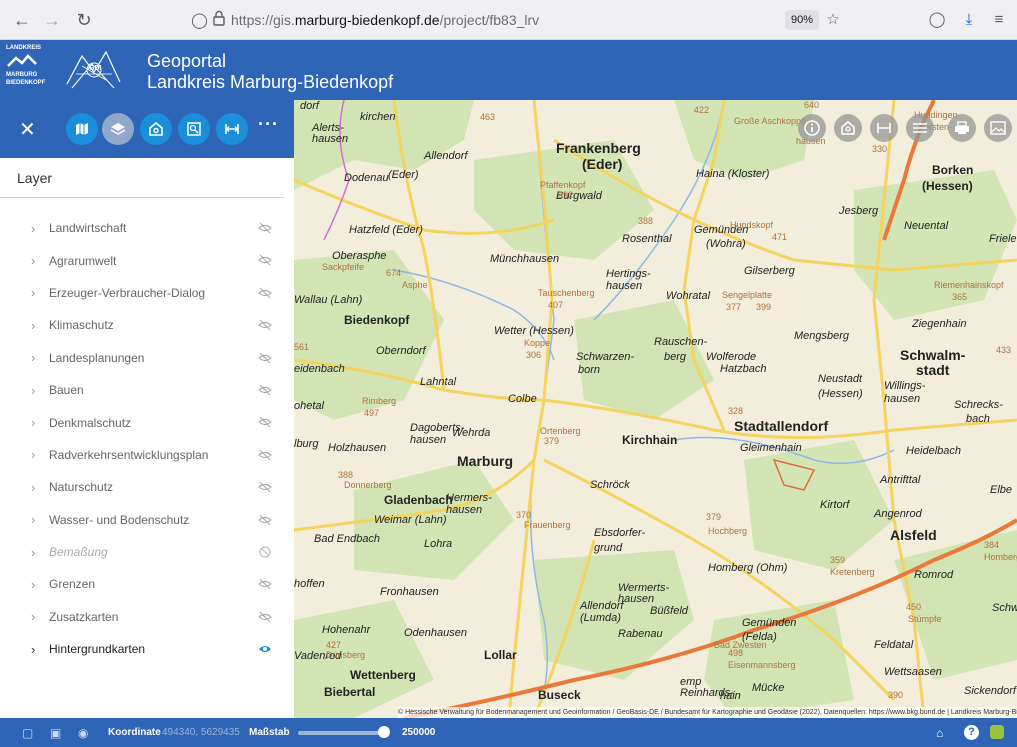 This screenshot has width=1017, height=747. I want to click on map-label: Pfaffenkopf, so click(563, 185).